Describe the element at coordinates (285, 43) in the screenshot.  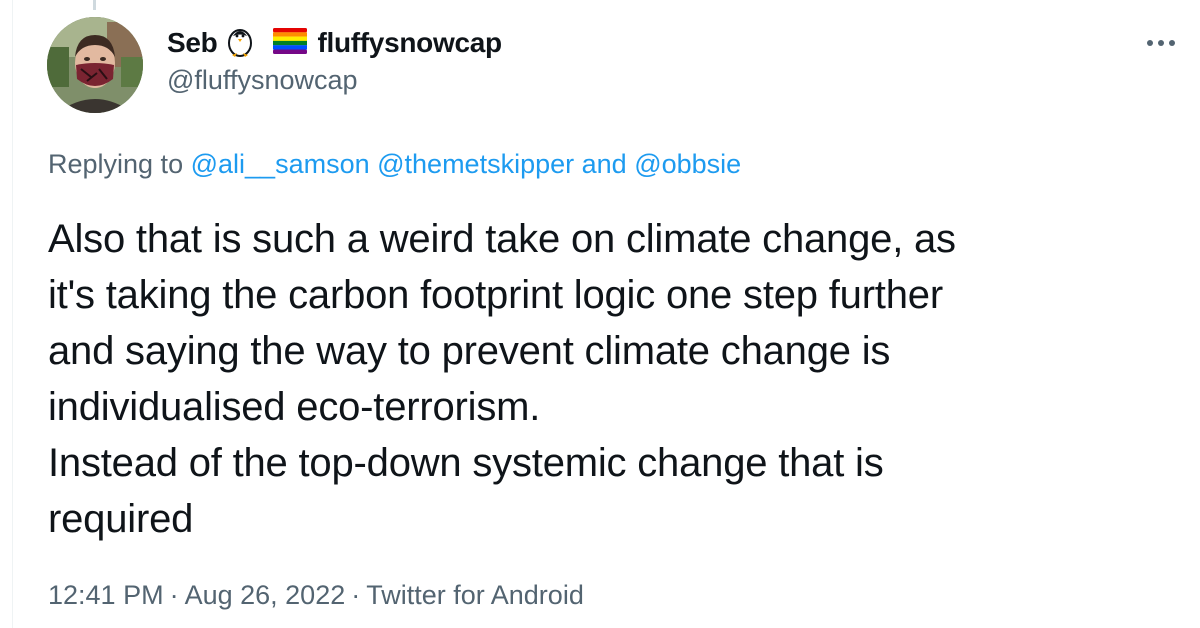
I see `rainbow-flag-icon` at that location.